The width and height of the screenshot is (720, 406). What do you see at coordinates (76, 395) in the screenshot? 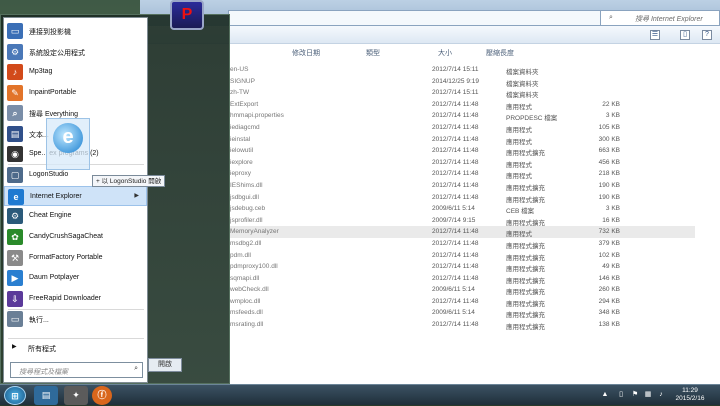
I see `taskbar-app-icon: ✦` at bounding box center [76, 395].